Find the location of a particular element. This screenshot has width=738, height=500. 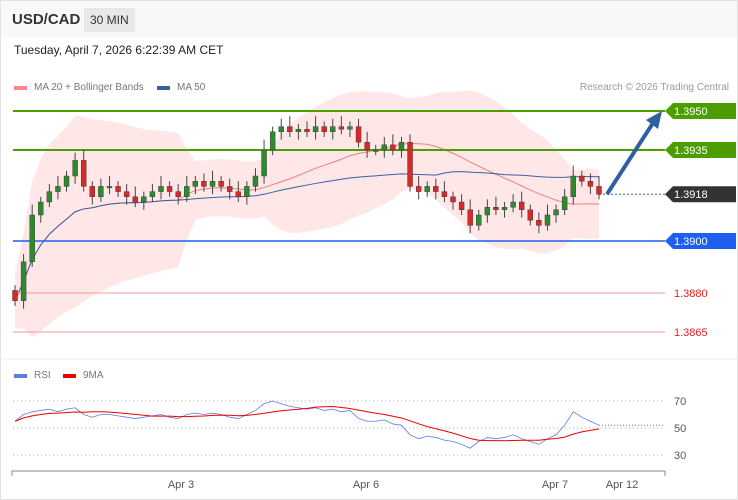

level-label: 1.3900 is located at coordinates (691, 242).